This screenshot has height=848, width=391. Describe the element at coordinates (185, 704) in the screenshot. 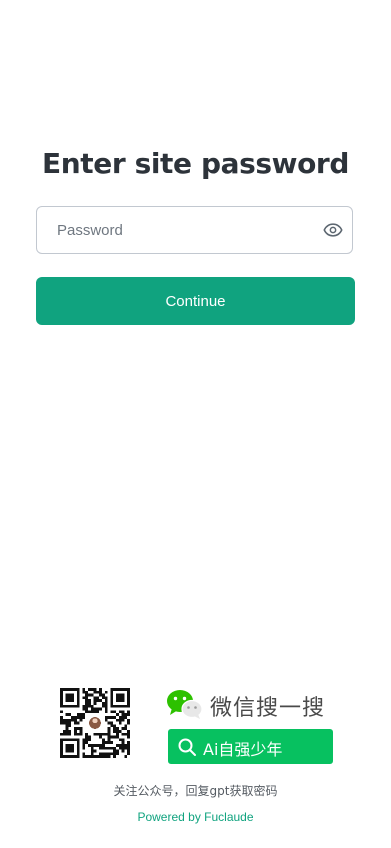

I see `wechat-logo-icon` at that location.